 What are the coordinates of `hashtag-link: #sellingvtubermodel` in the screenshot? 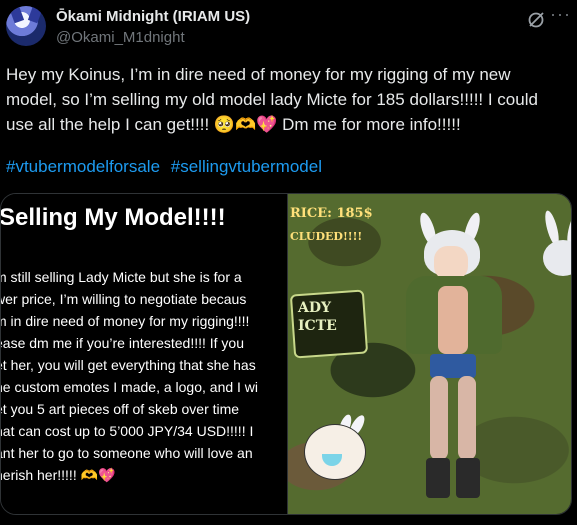 It's located at (246, 166).